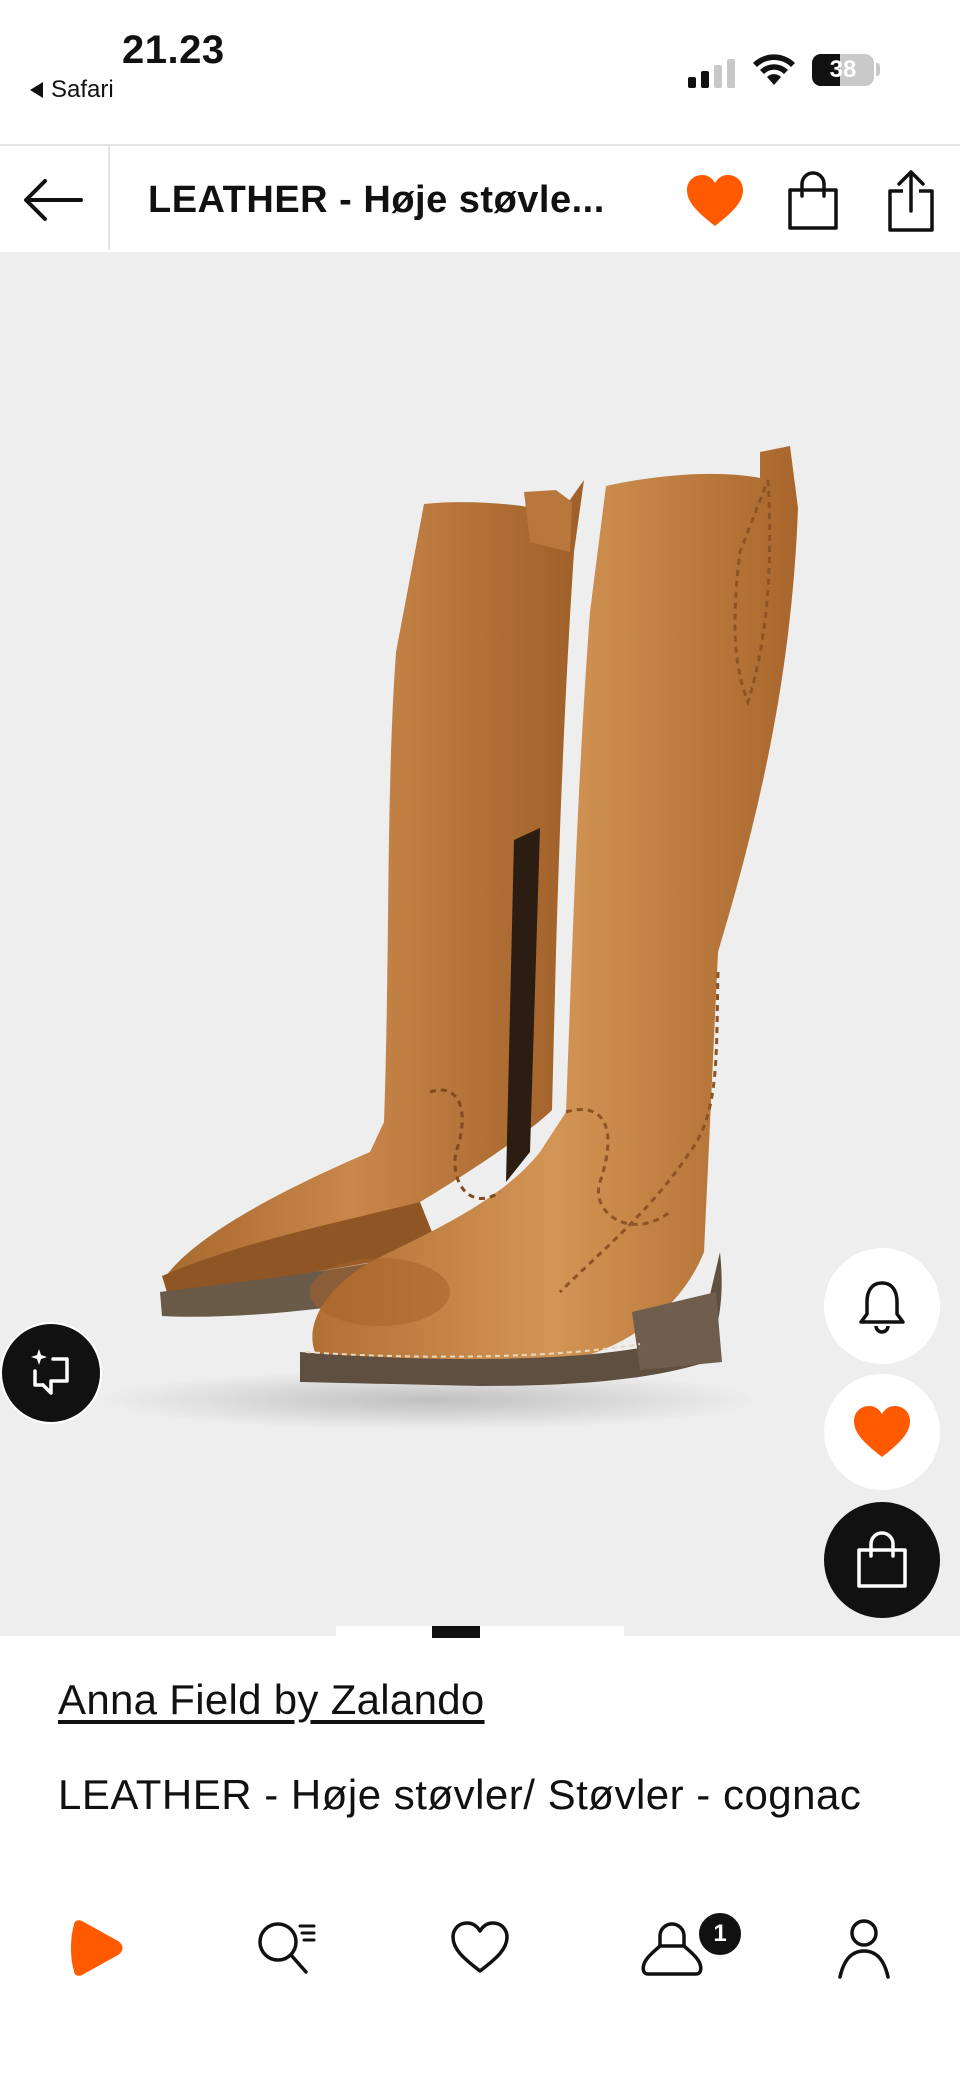  I want to click on share-button, so click(911, 201).